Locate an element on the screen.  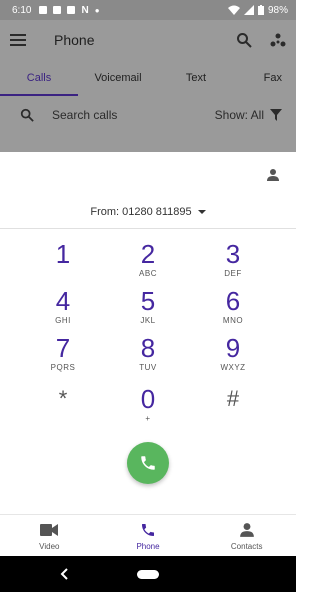
video-icon is located at coordinates (49, 530).